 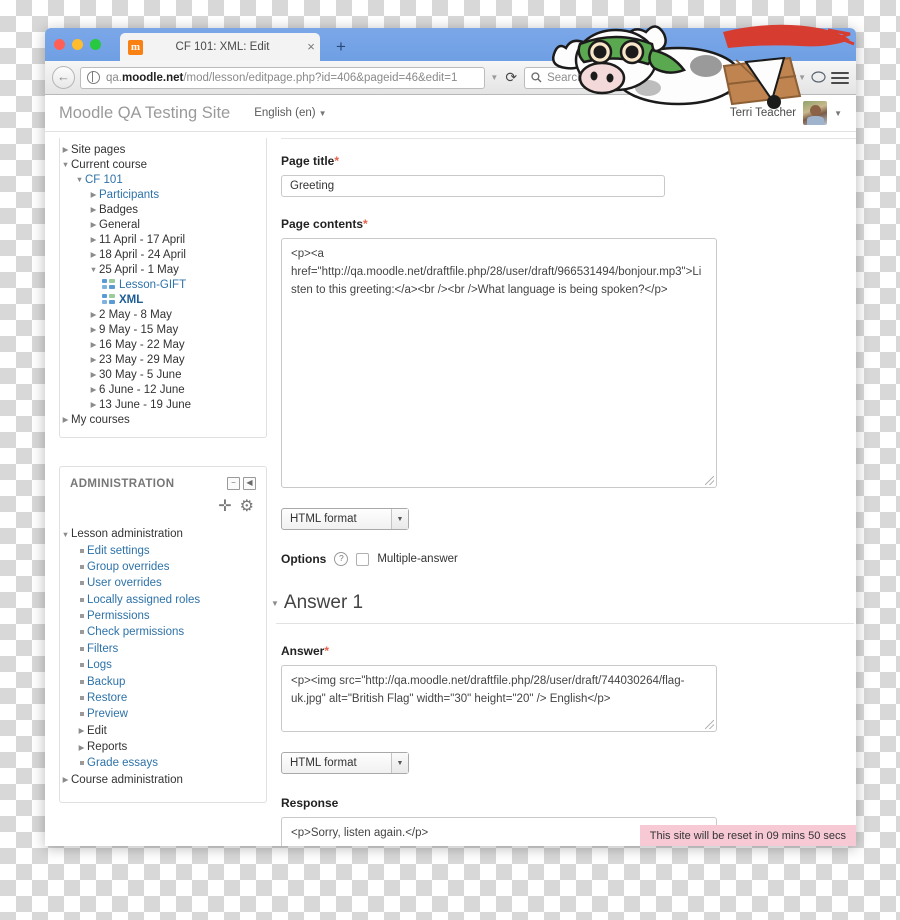 What do you see at coordinates (249, 483) in the screenshot?
I see `dock-block-icon: ◀` at bounding box center [249, 483].